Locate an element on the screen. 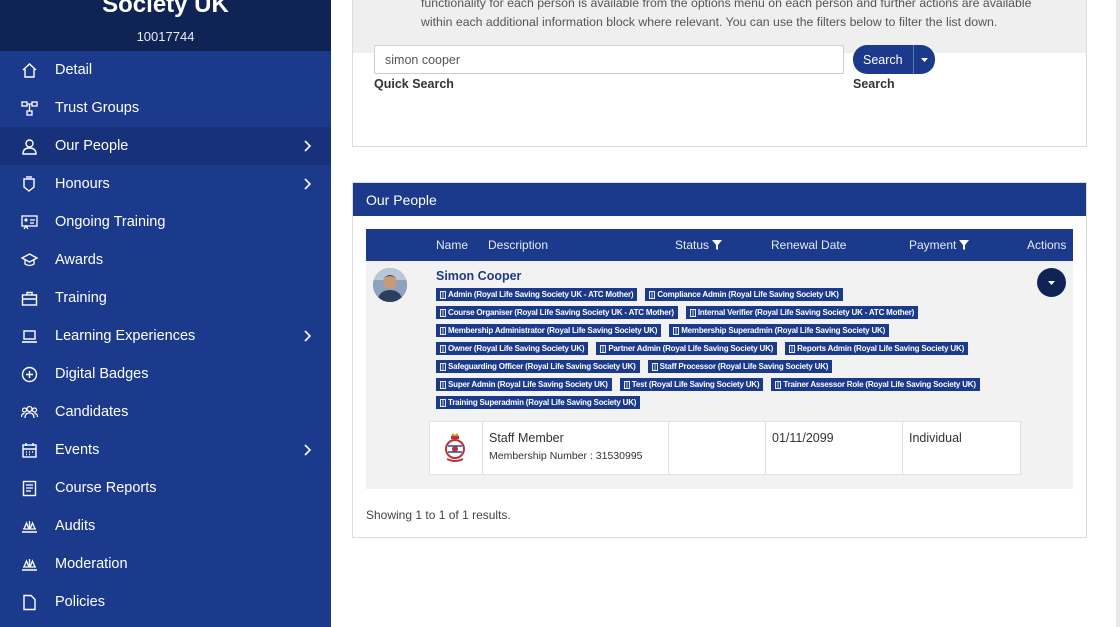 The height and width of the screenshot is (627, 1120). scrollbar is located at coordinates (1118, 313).